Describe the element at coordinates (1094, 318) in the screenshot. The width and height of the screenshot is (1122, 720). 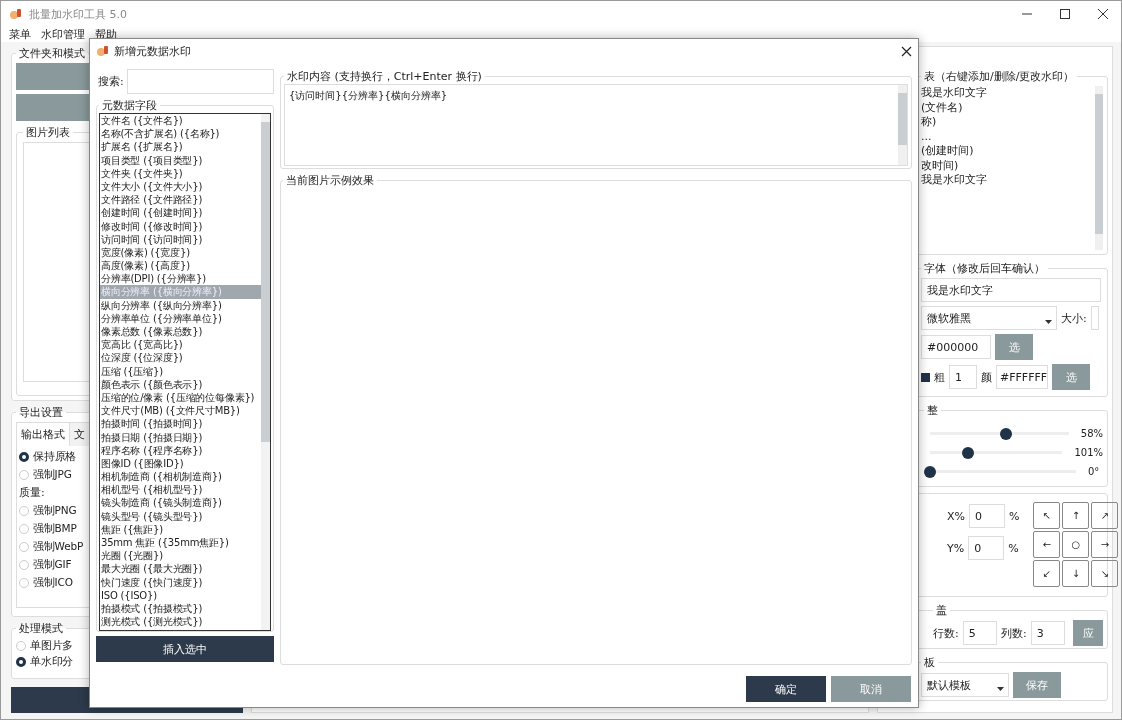
I see `size-field` at that location.